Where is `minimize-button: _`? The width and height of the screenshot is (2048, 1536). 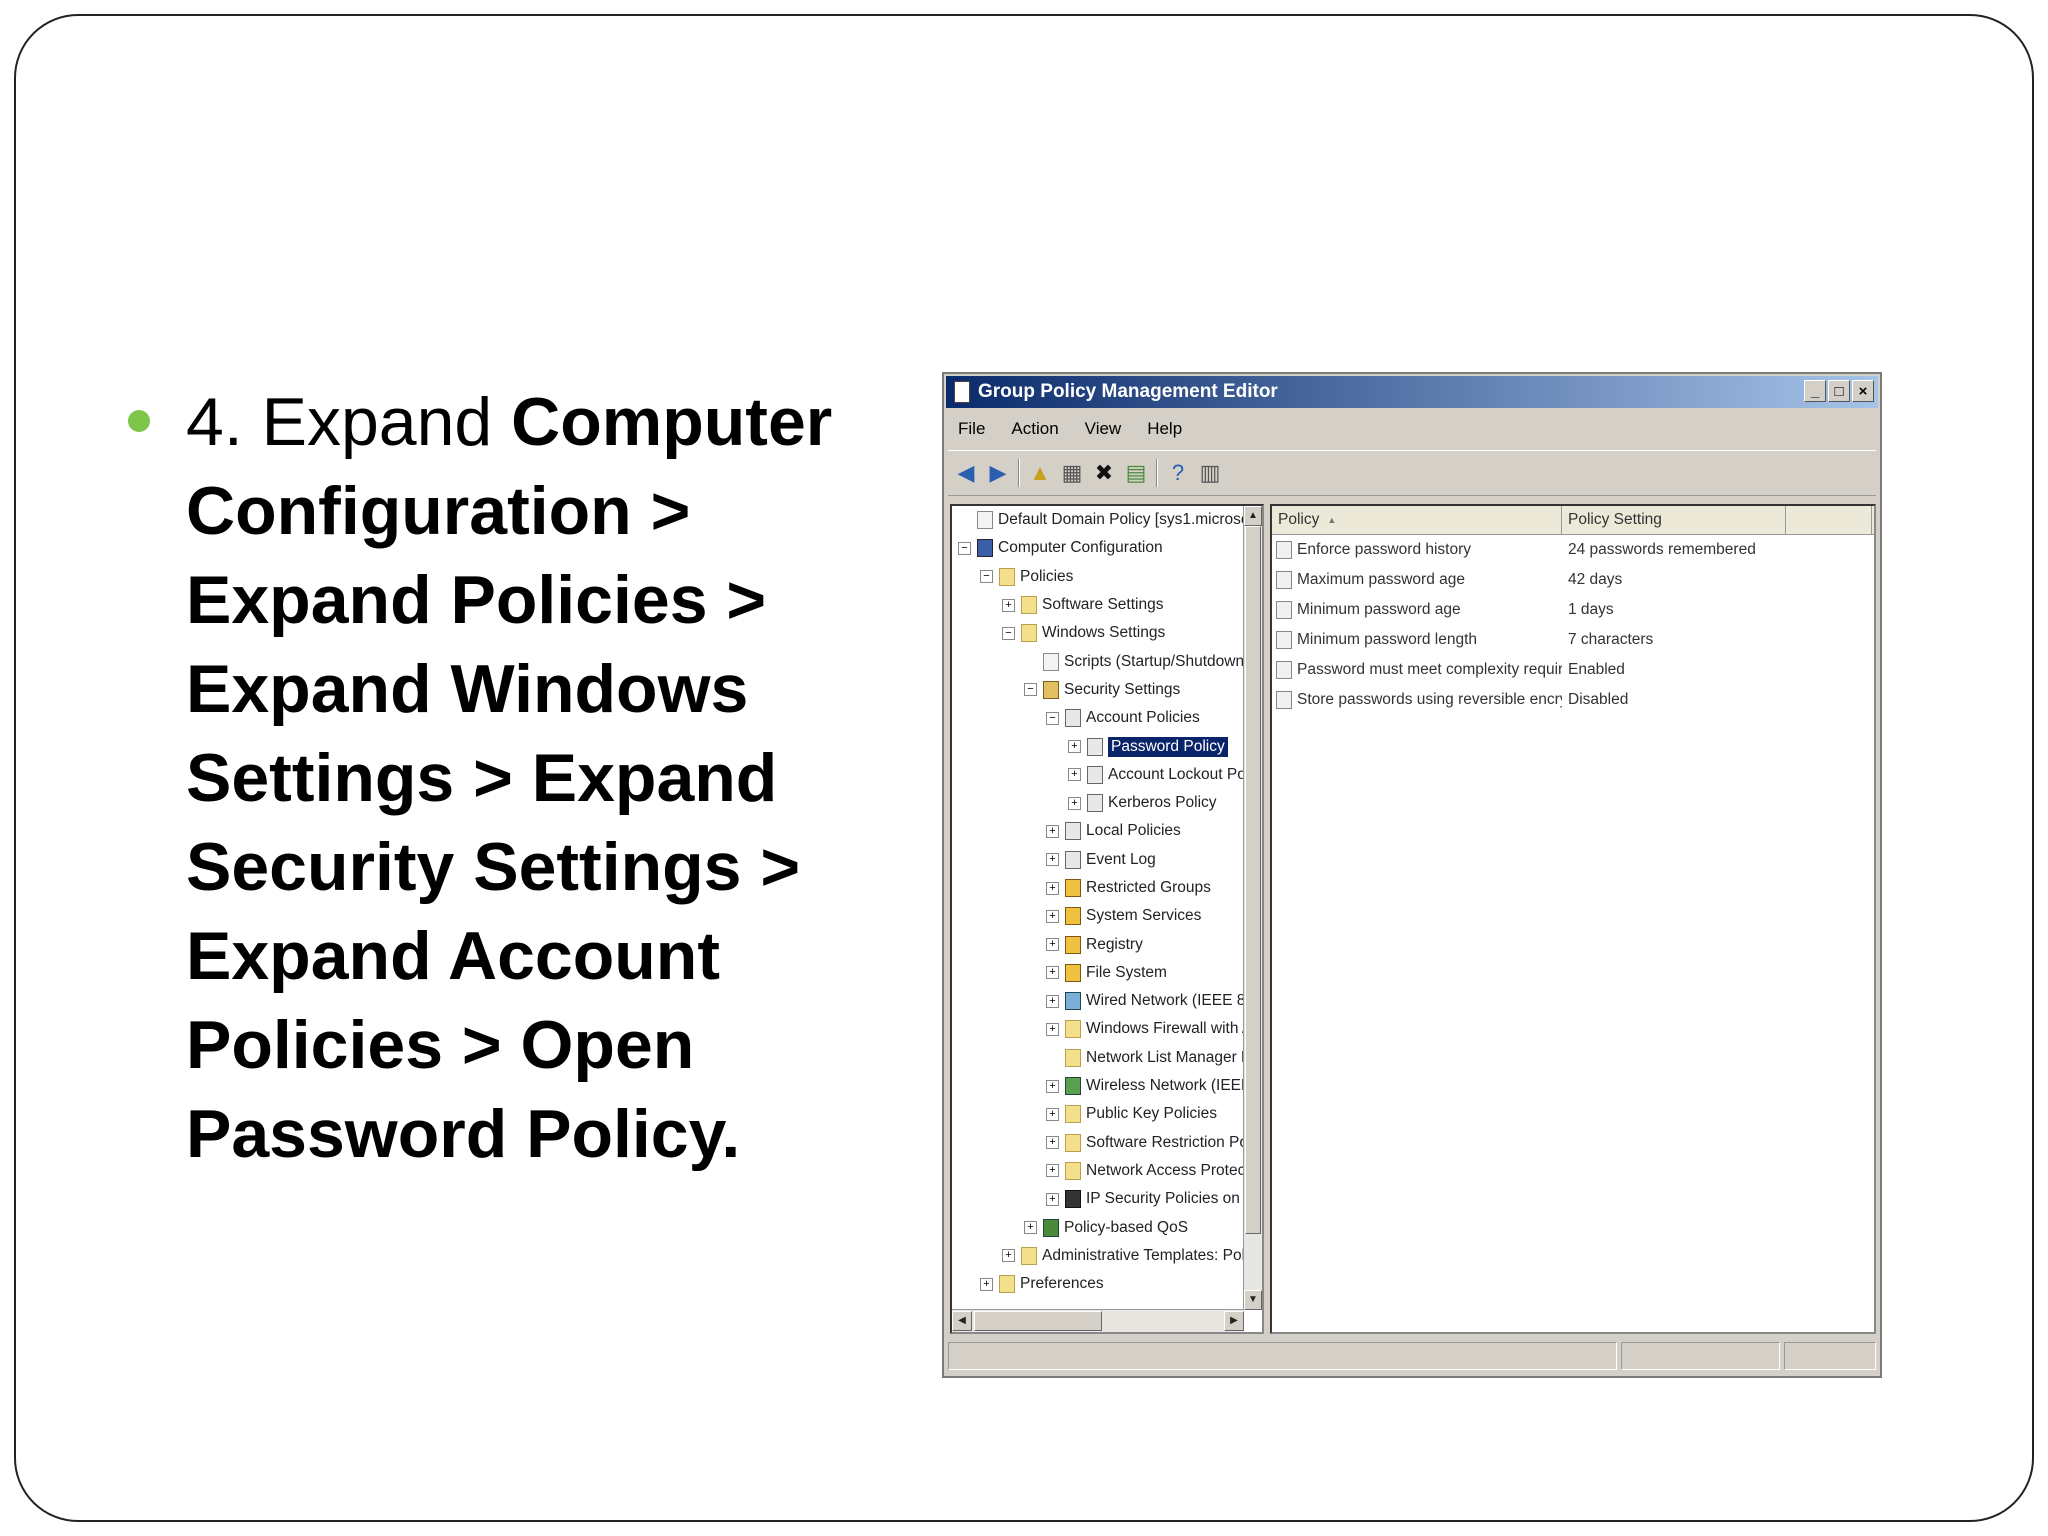 minimize-button: _ is located at coordinates (1815, 391).